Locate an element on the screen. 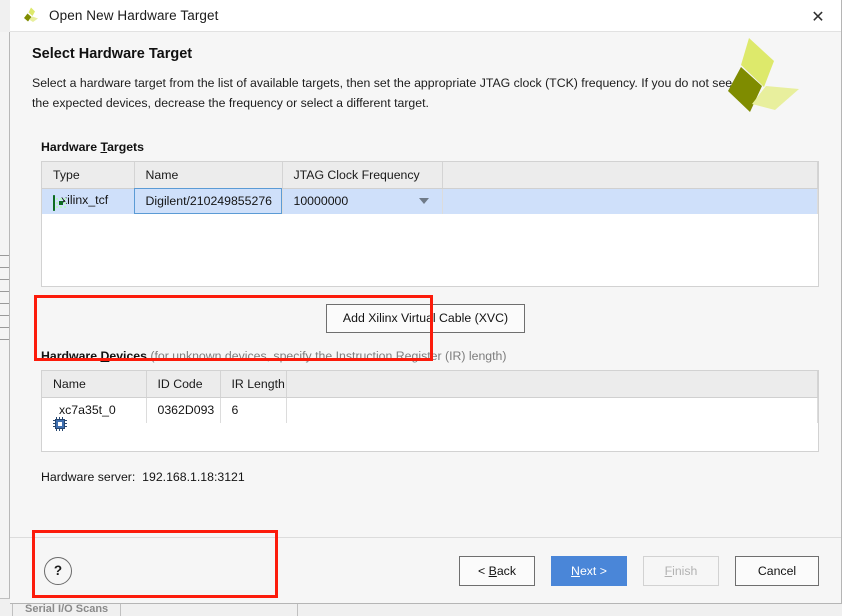 This screenshot has height=616, width=842. next-button-label: ext > is located at coordinates (593, 570).